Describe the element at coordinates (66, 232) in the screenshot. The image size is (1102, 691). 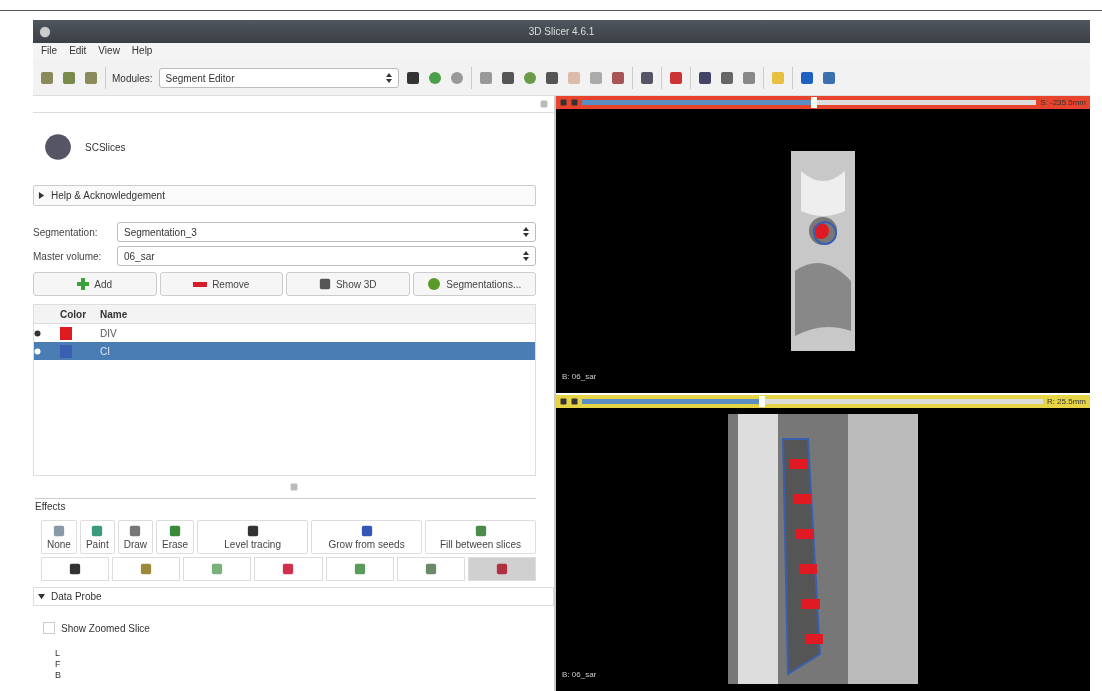
I see `field-label: Segmentation:` at that location.